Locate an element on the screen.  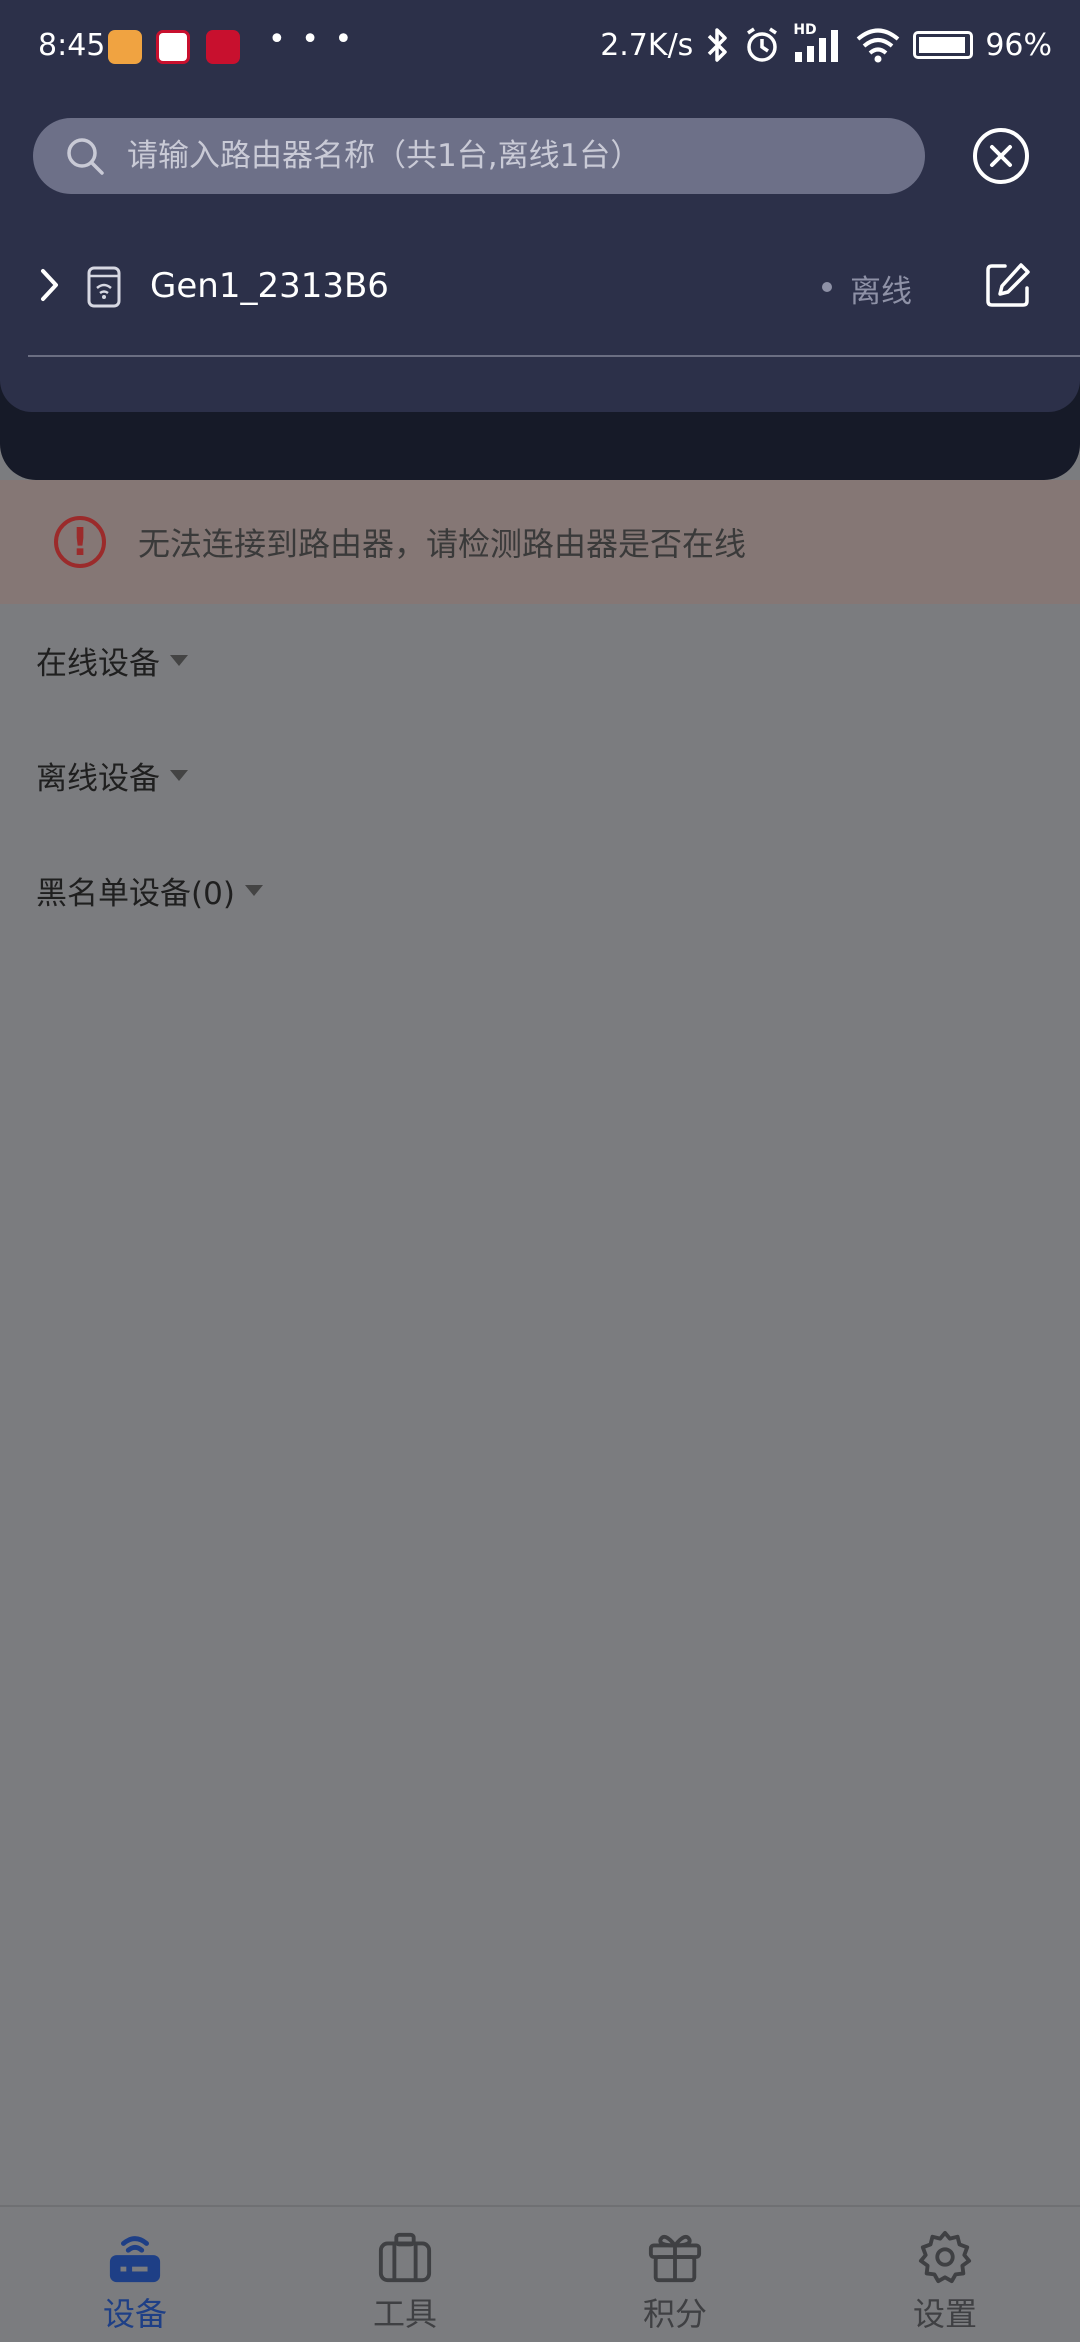
wifi-icon is located at coordinates (878, 45).